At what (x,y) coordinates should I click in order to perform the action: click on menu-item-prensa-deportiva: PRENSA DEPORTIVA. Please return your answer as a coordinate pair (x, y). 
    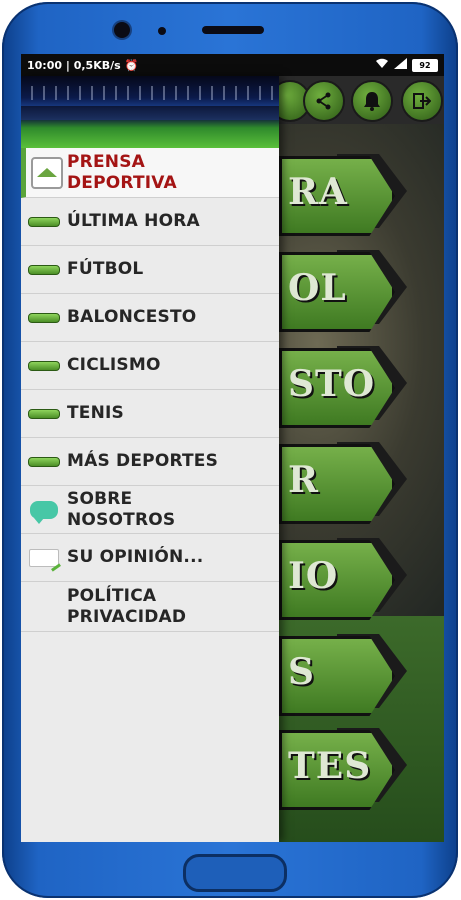
    Looking at the image, I should click on (150, 173).